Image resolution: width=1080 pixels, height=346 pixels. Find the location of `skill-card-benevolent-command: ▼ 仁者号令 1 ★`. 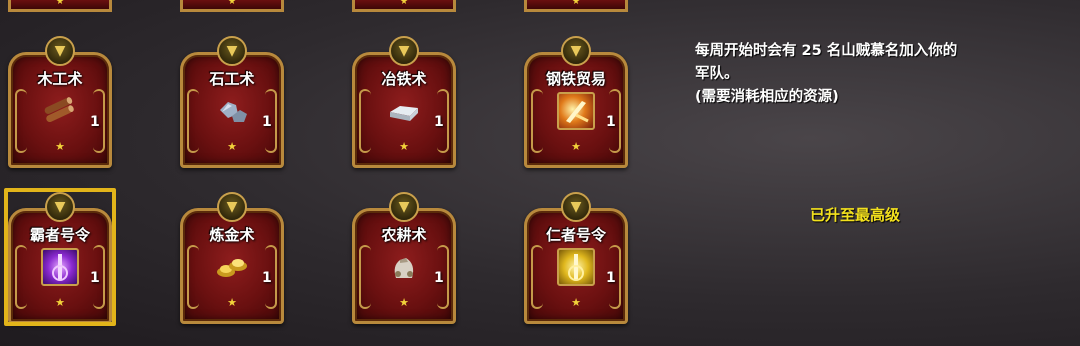

skill-card-benevolent-command: ▼ 仁者号令 1 ★ is located at coordinates (576, 258).